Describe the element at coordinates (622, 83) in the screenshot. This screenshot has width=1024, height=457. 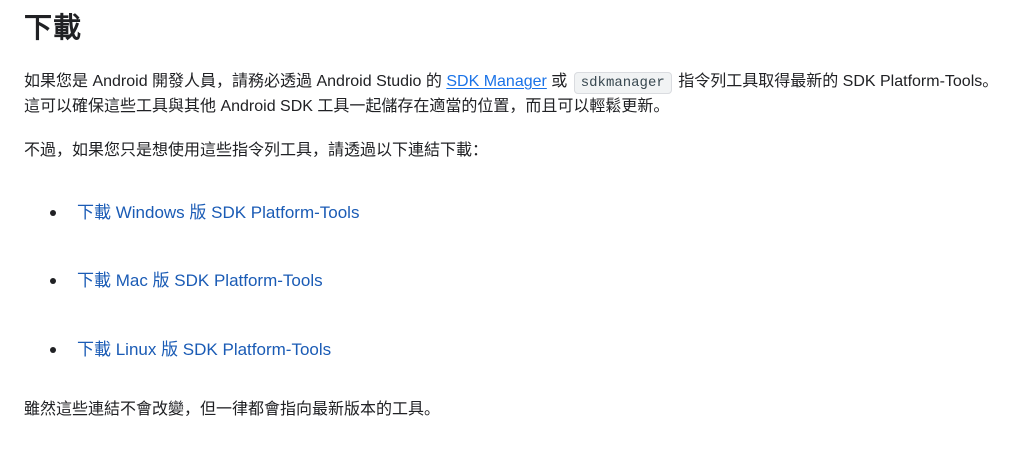
I see `sdkmanager-code: sdkmanager` at that location.